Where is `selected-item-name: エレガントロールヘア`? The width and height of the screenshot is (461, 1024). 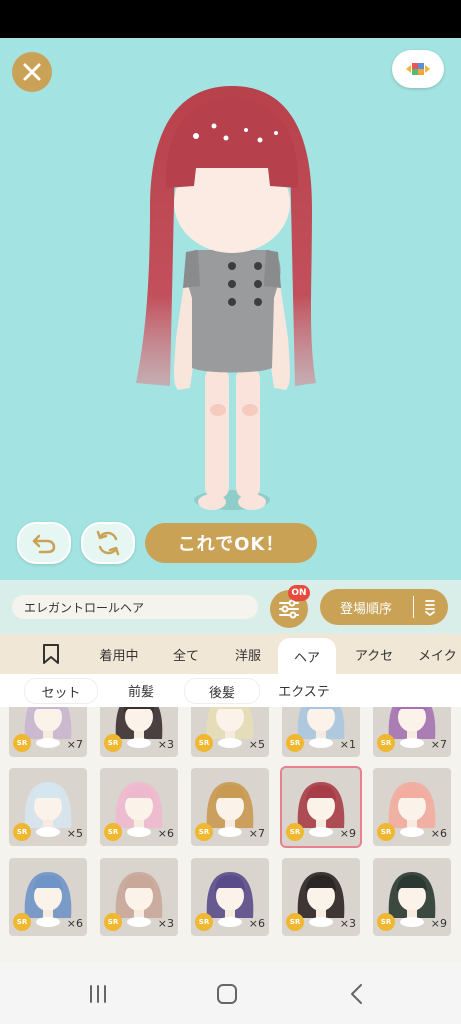 selected-item-name: エレガントロールヘア is located at coordinates (135, 607).